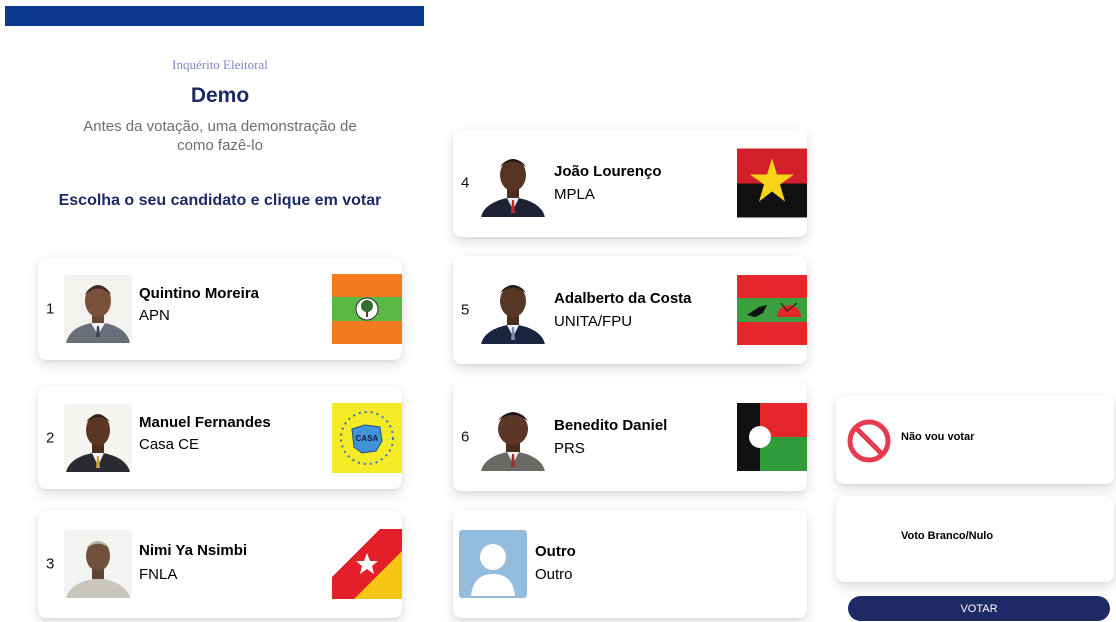 This screenshot has height=622, width=1116. What do you see at coordinates (593, 321) in the screenshot?
I see `candidate-party: UNITA/FPU` at bounding box center [593, 321].